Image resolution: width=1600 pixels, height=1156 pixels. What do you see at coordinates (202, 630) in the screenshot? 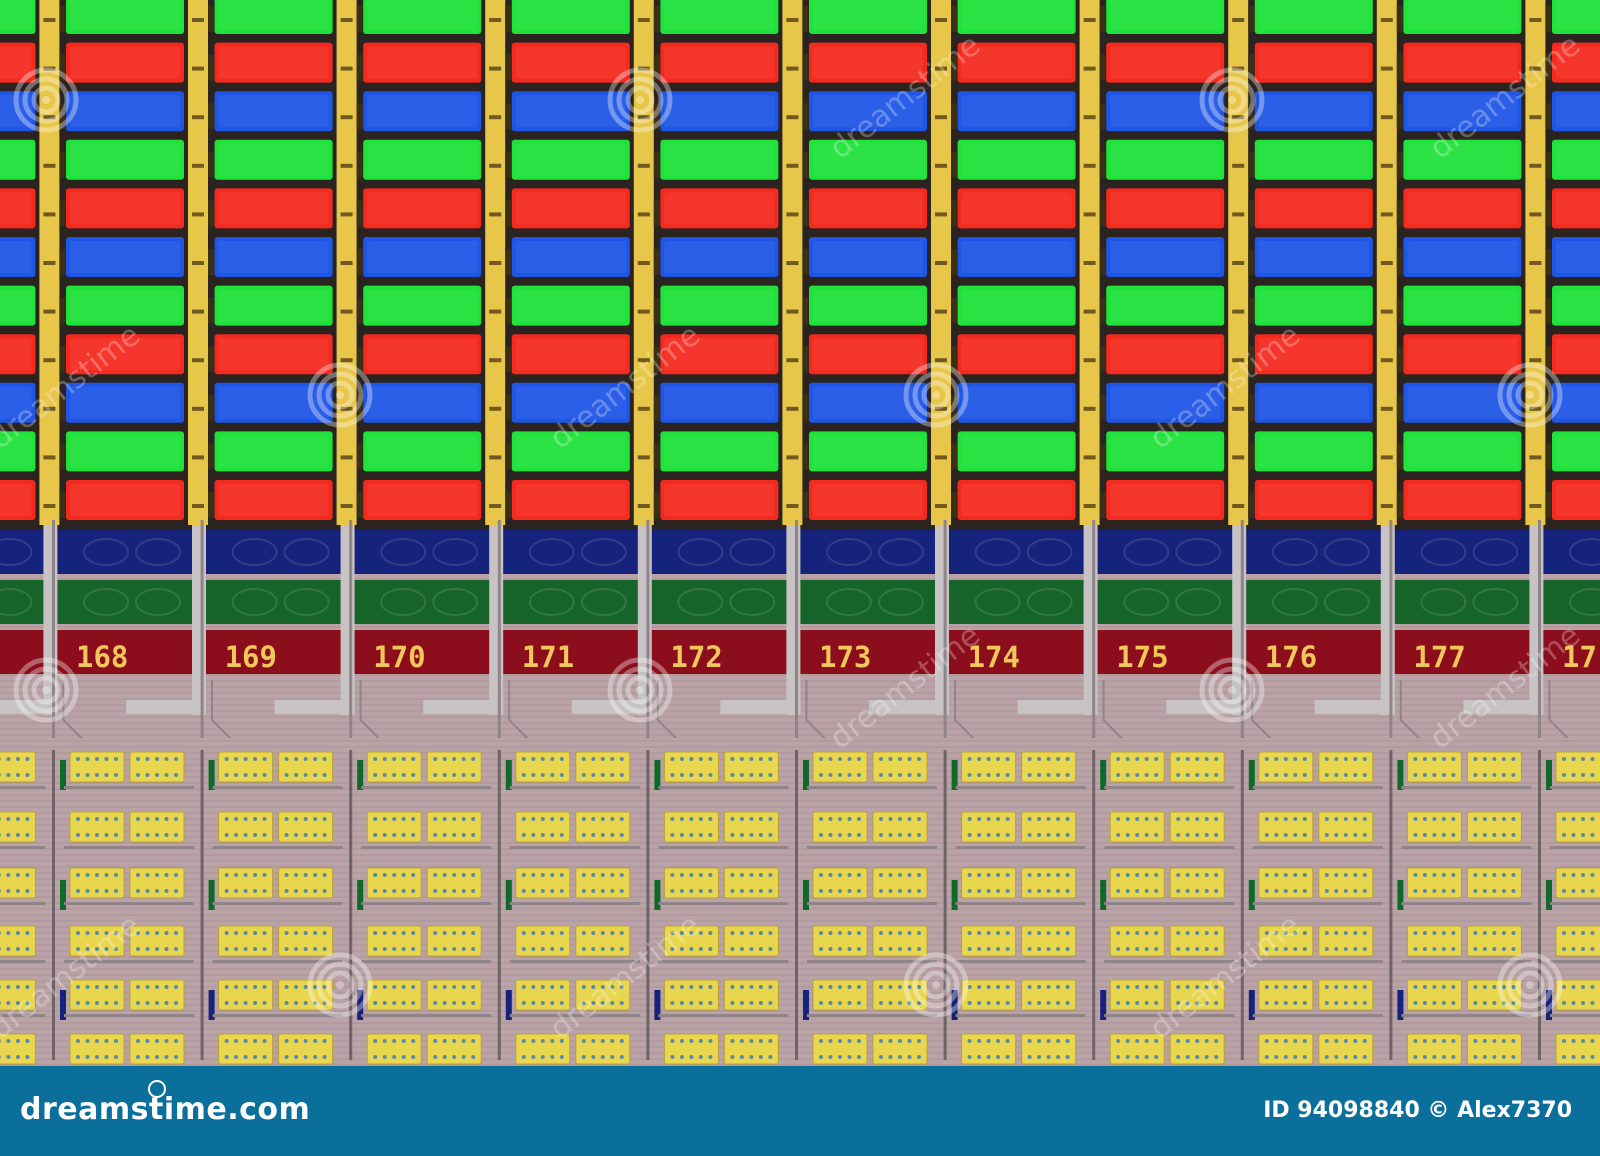
I see `separator-line` at bounding box center [202, 630].